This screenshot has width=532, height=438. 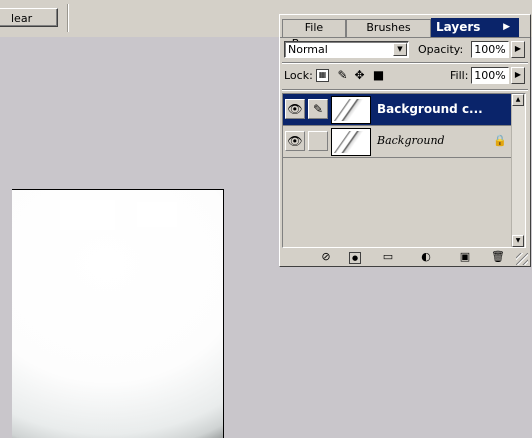 I want to click on palette-tabs: File Browser Brushes Layers ▶, so click(x=405, y=32).